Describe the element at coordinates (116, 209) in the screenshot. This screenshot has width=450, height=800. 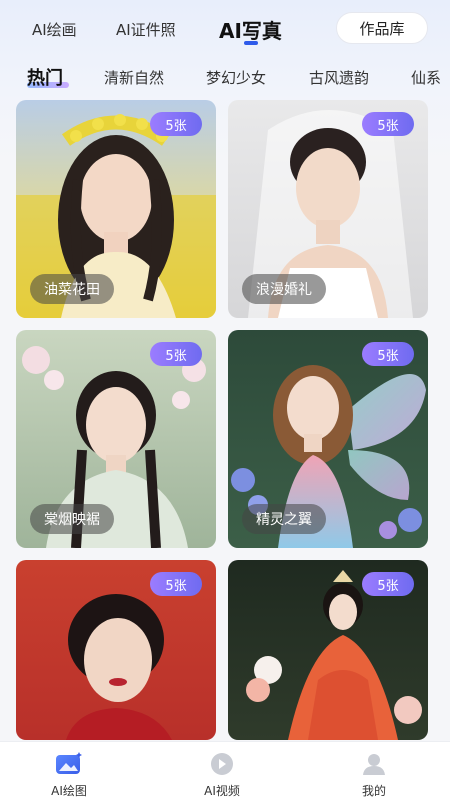
I see `template-card: 5张 油菜花田` at that location.